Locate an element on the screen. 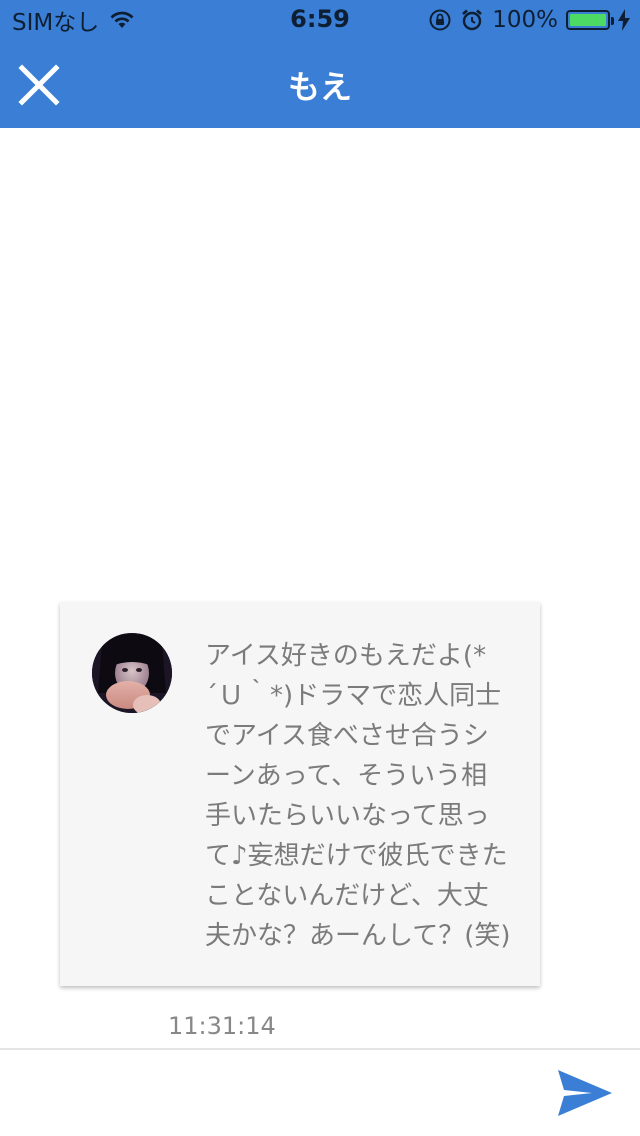 This screenshot has width=640, height=1136. status-bar: SIMなし 6:59 100% is located at coordinates (320, 20).